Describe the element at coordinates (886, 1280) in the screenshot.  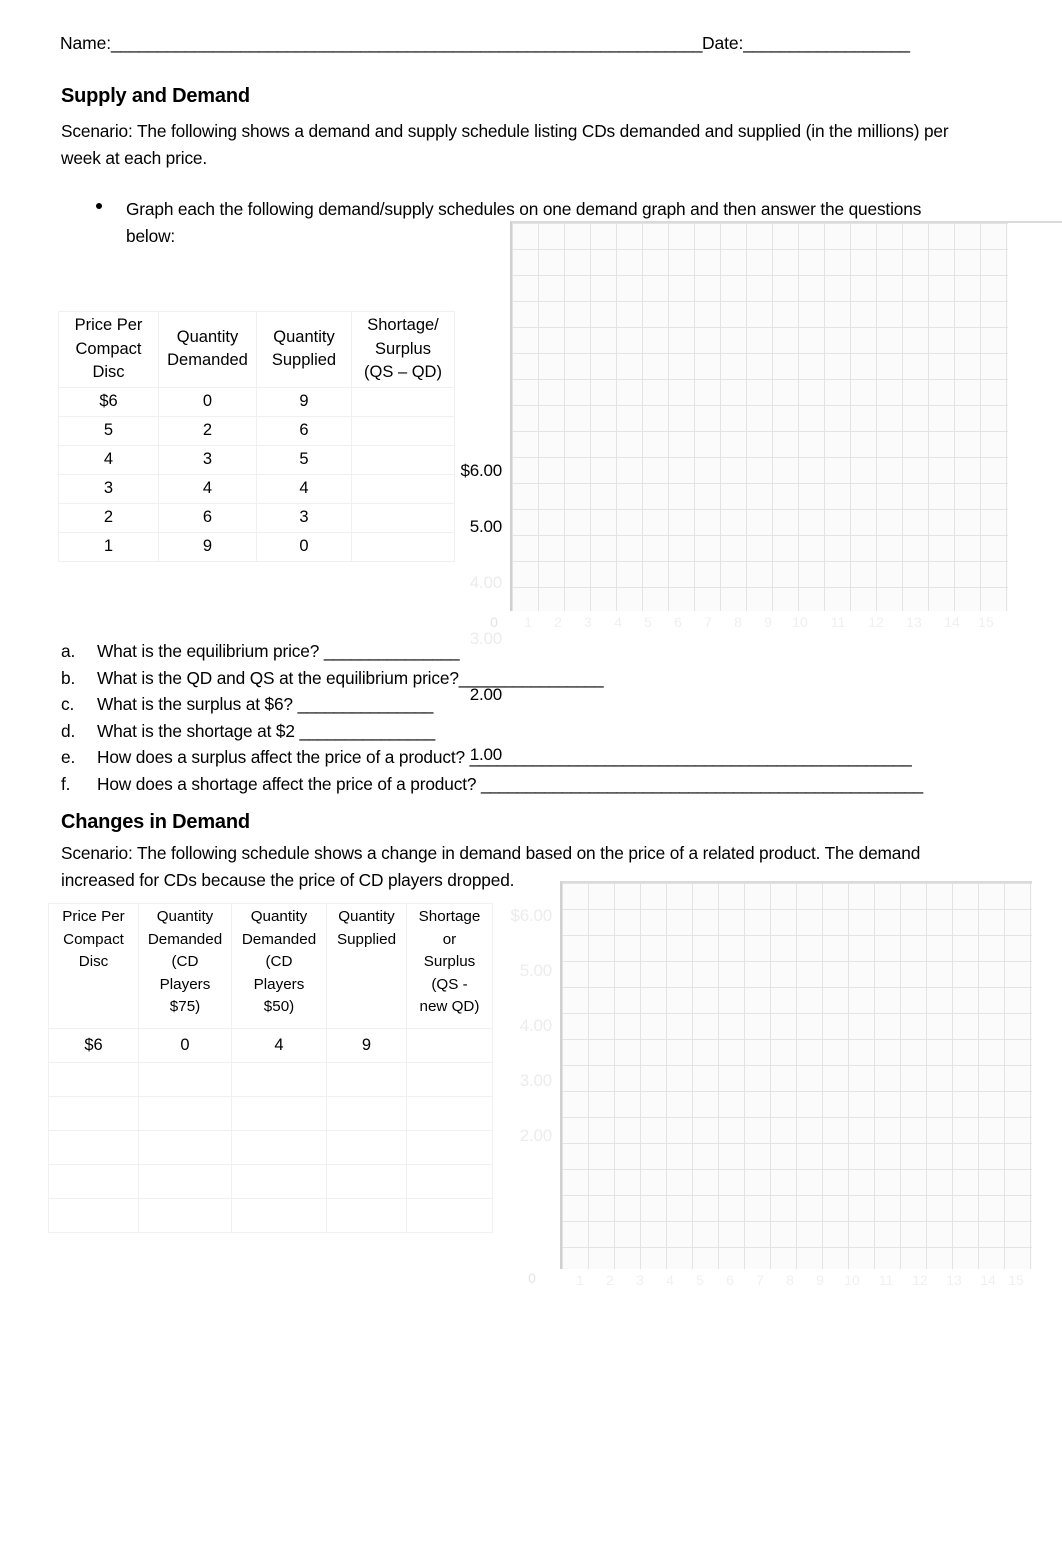
I see `x-axis-tick-11: 11` at that location.